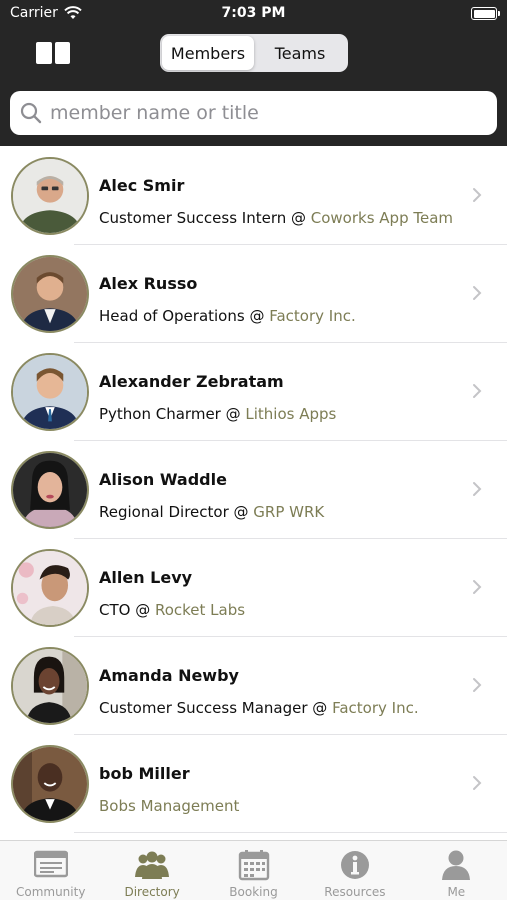 The height and width of the screenshot is (900, 507). I want to click on search-box, so click(253, 113).